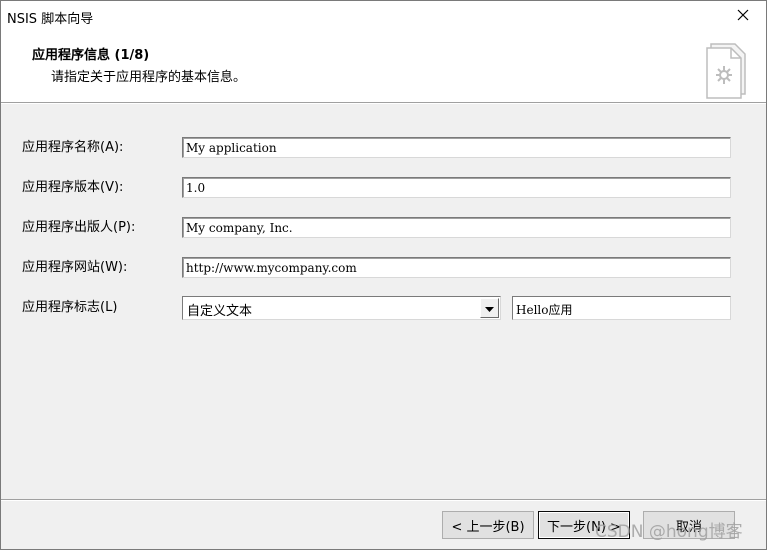  I want to click on app-publisher-label: 应用程序出版人(P):, so click(79, 227).